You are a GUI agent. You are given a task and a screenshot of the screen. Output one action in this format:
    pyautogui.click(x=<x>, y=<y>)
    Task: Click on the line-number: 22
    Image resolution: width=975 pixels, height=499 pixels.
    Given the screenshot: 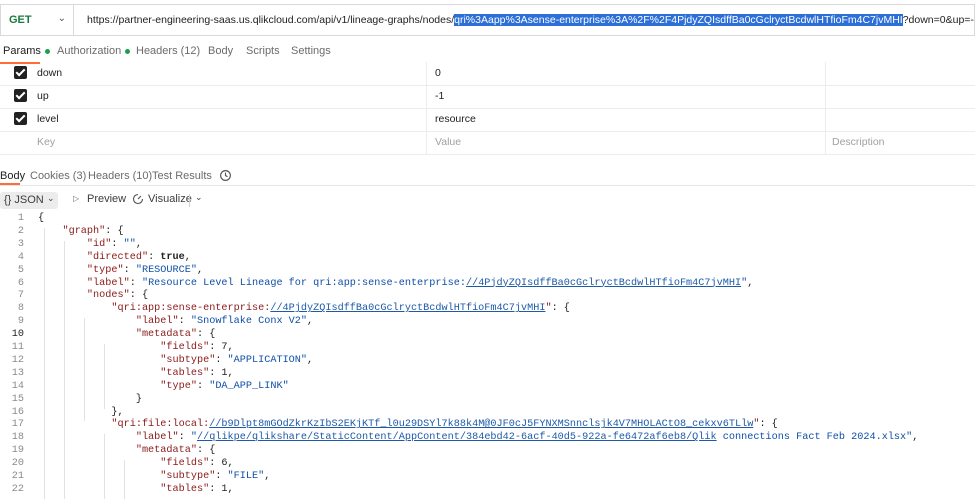 What is the action you would take?
    pyautogui.click(x=17, y=489)
    